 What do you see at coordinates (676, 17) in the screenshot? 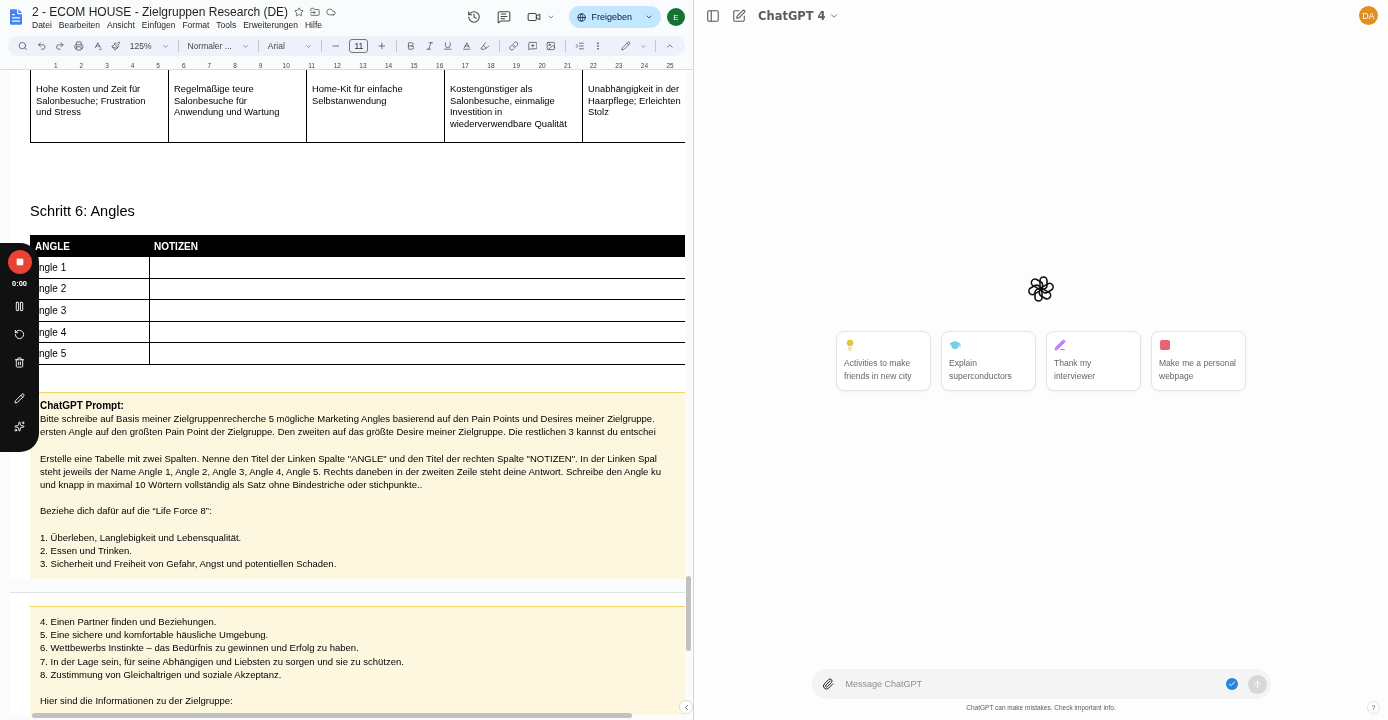
I see `account-avatar: E` at bounding box center [676, 17].